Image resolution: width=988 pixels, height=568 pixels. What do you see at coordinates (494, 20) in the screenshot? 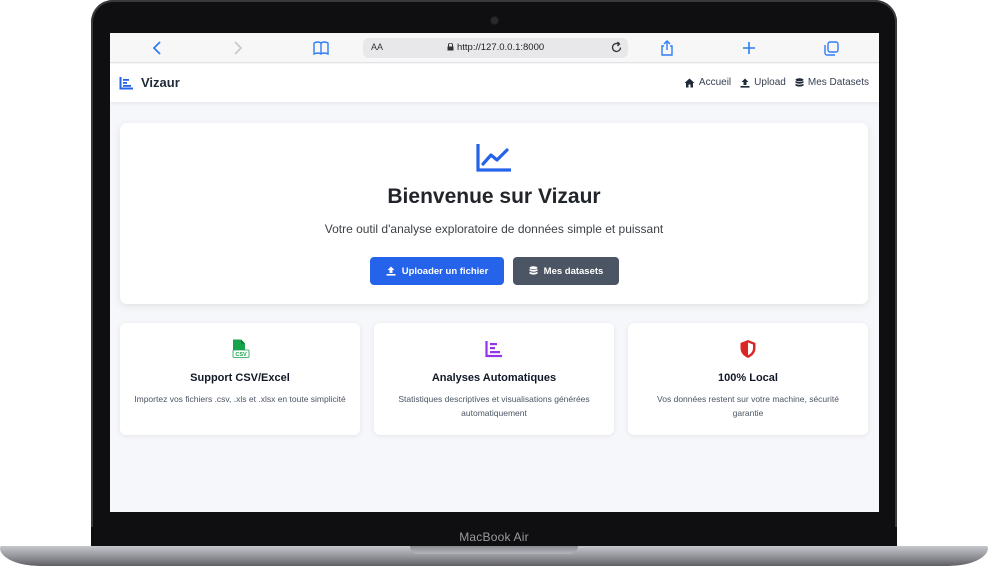
I see `camera` at bounding box center [494, 20].